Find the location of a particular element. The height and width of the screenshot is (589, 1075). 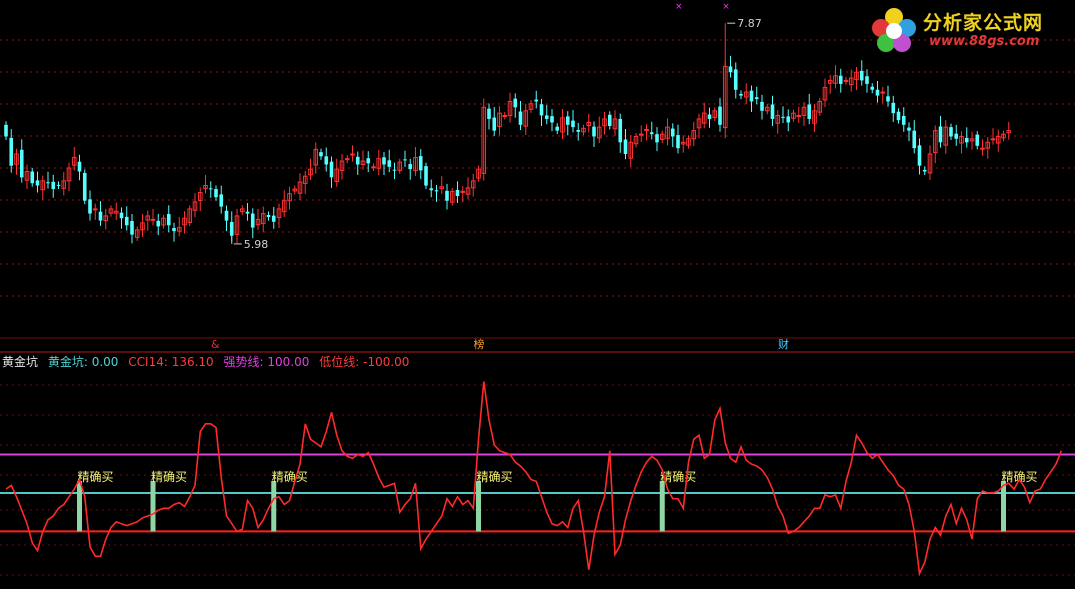

indicator-name: 黄金坑 is located at coordinates (20, 362).